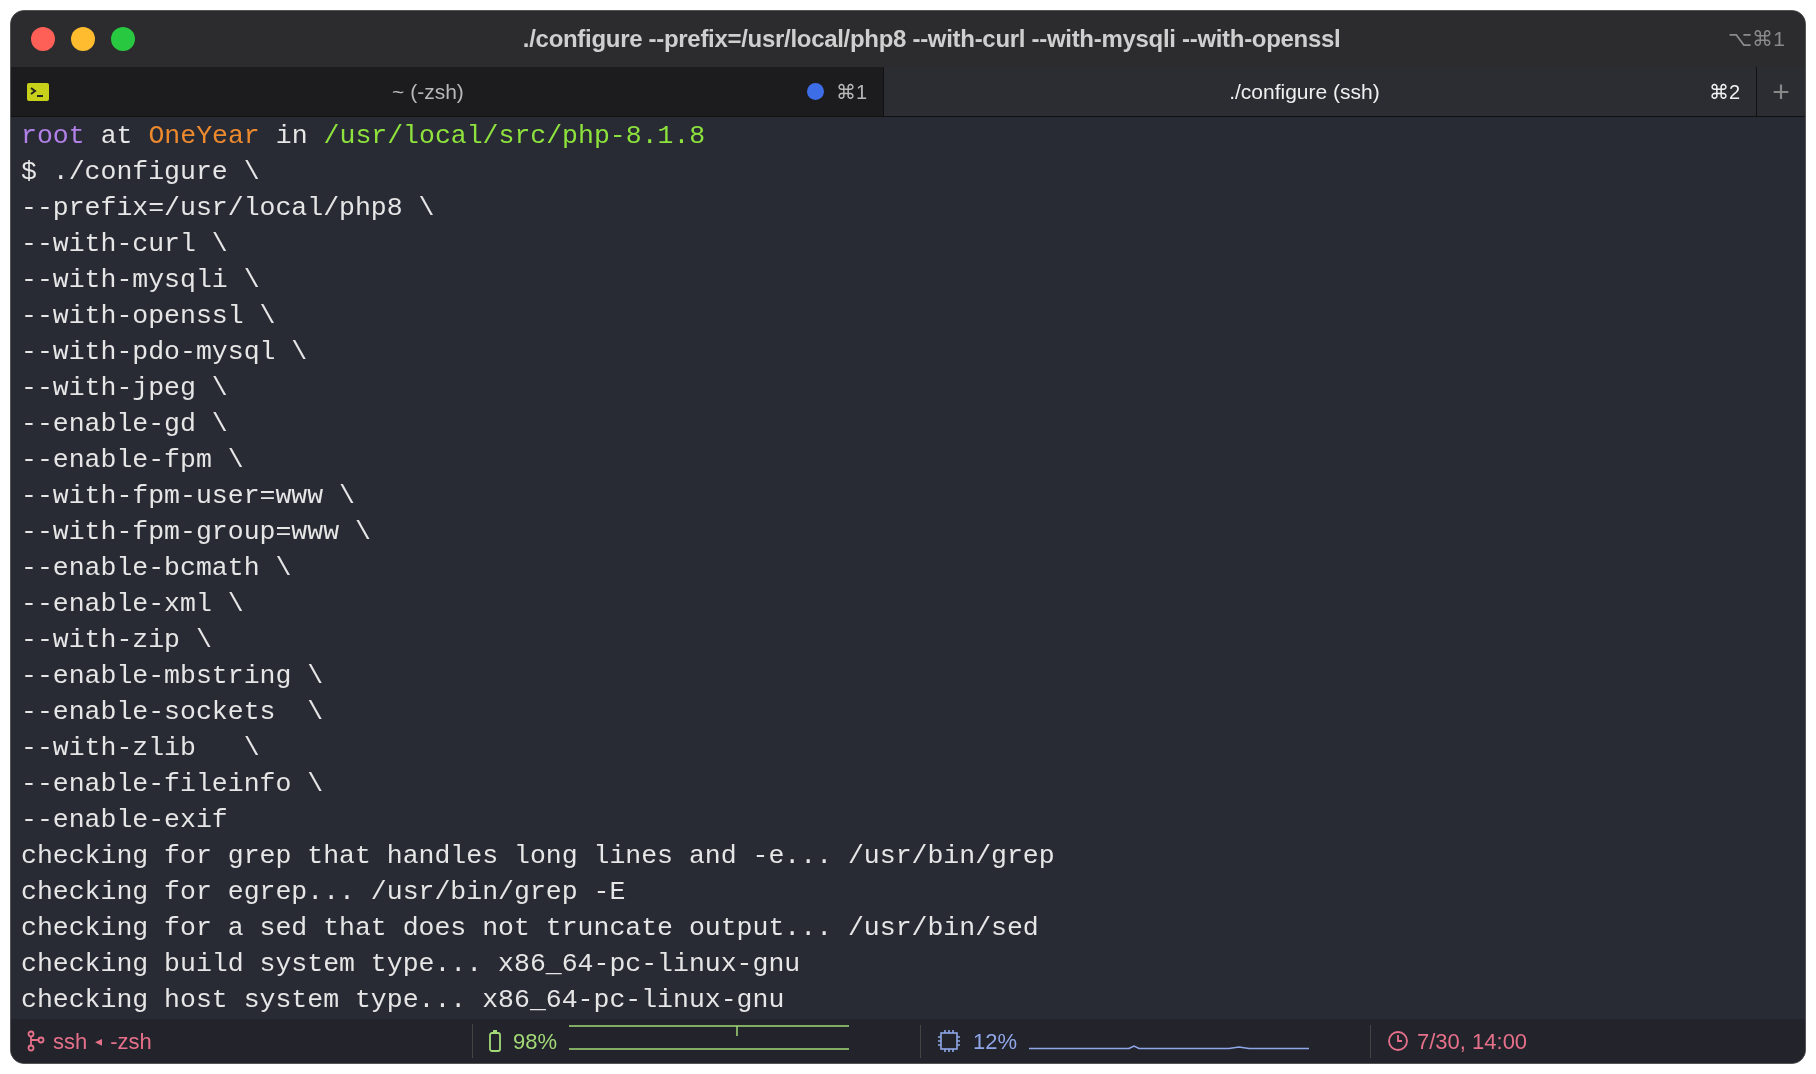 Image resolution: width=1816 pixels, height=1074 pixels. What do you see at coordinates (196, 532) in the screenshot?
I see `terminal-line: --with-fpm-group=www \` at bounding box center [196, 532].